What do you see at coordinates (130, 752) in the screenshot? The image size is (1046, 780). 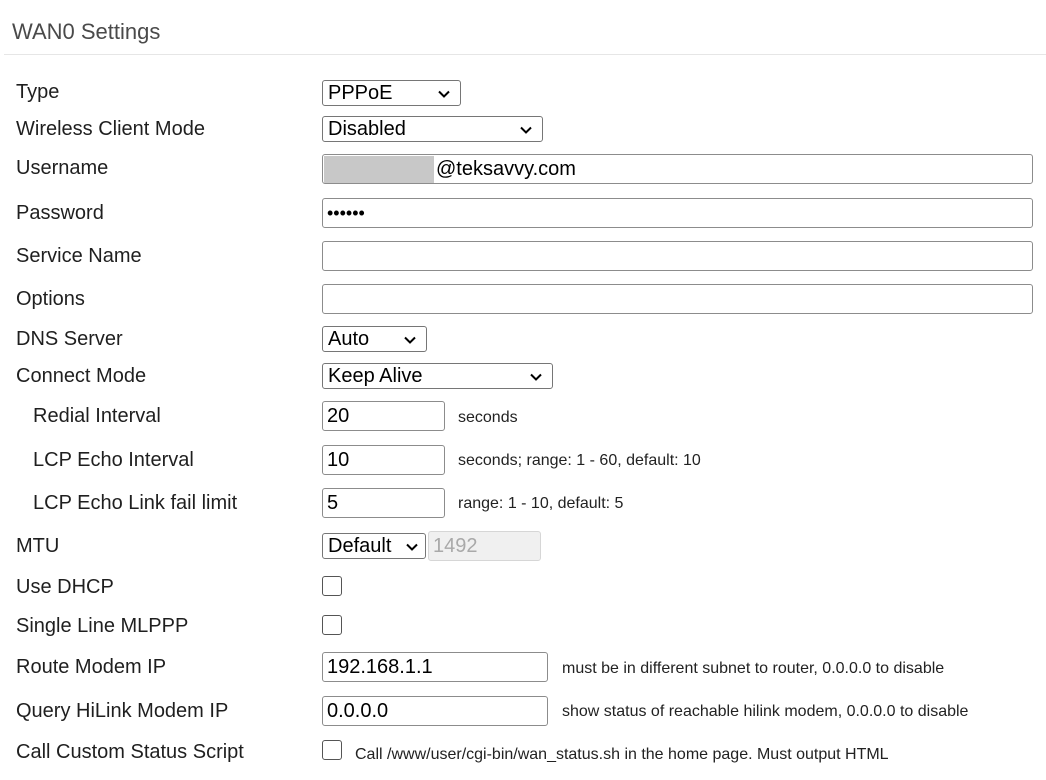 I see `call-custom-status-script-label: Call Custom Status Script` at bounding box center [130, 752].